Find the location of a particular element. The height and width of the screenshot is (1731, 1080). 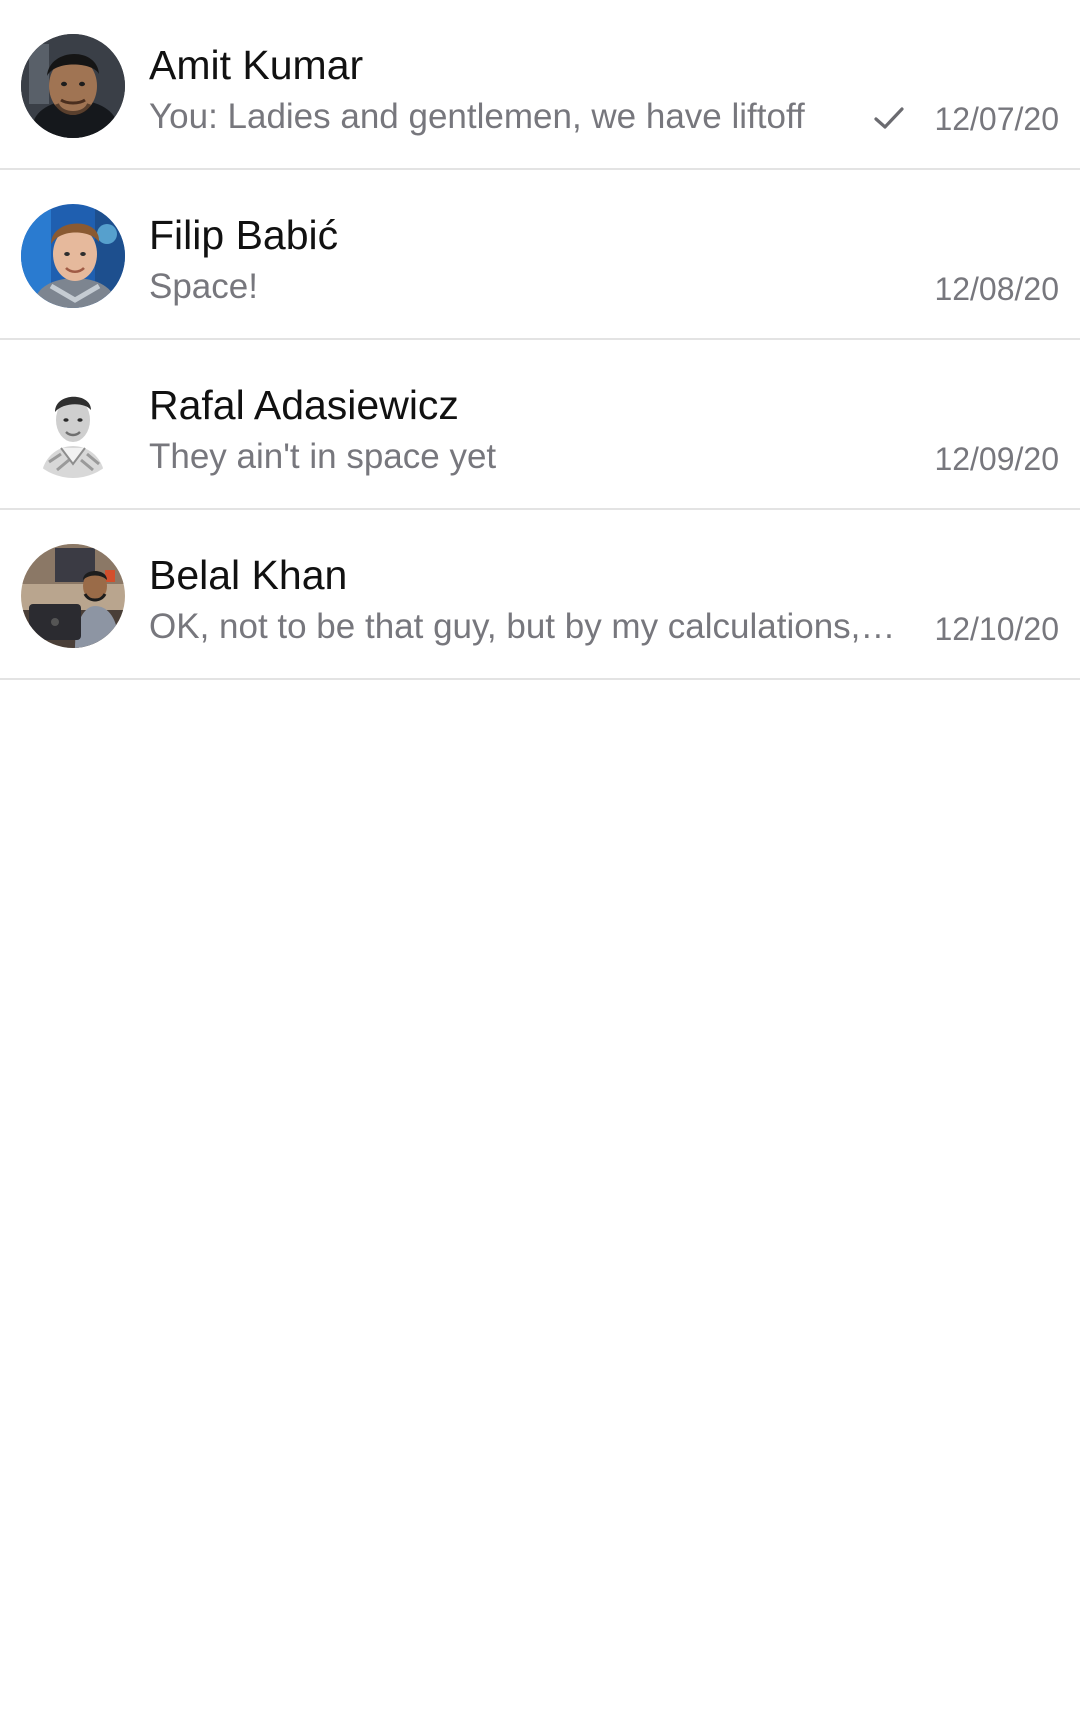

contact-name: Rafal Adasiewicz is located at coordinates (304, 405).